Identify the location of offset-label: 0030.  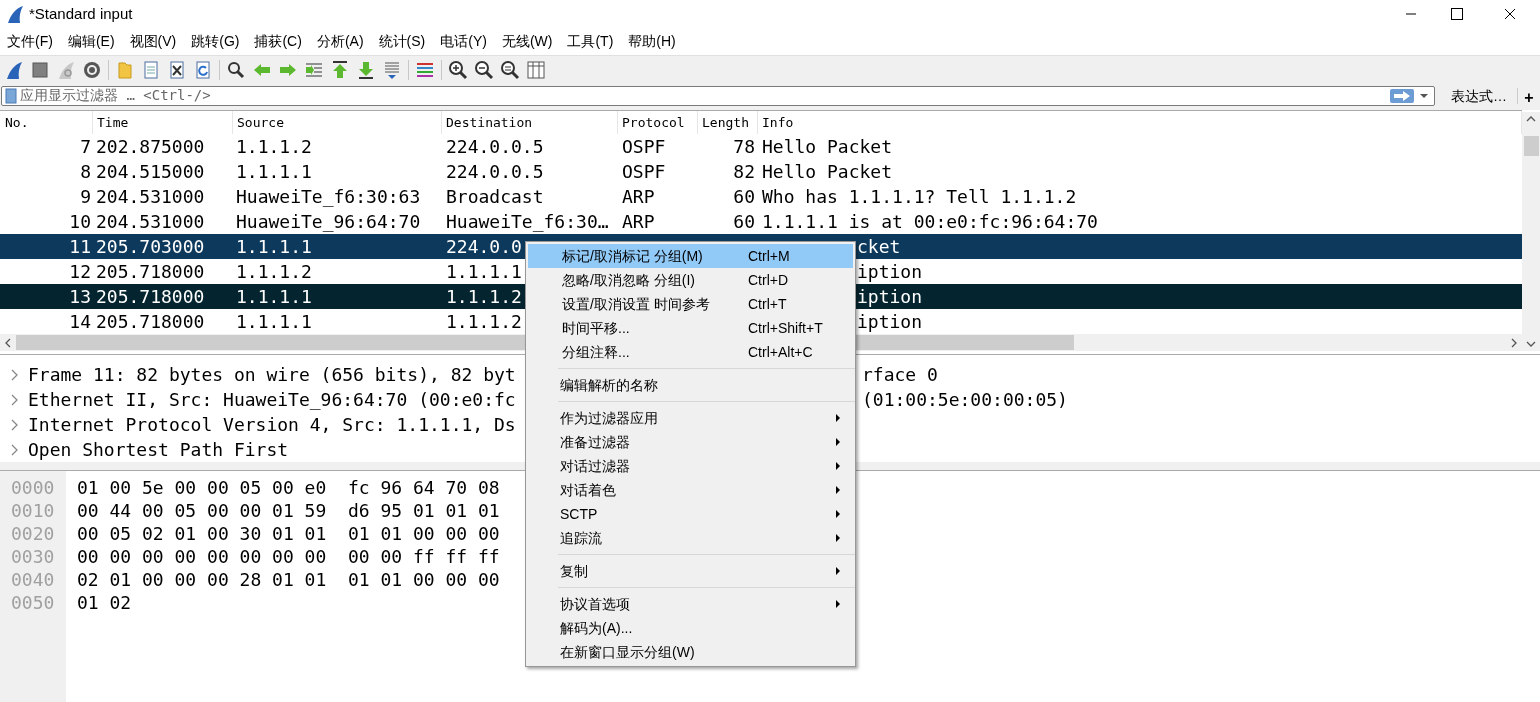
(33, 556).